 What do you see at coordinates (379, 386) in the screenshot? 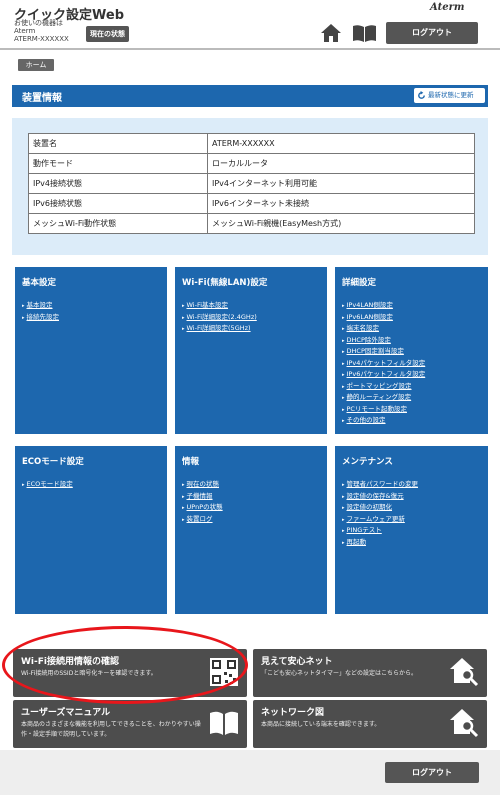
I see `tile-link: ポートマッピング設定` at bounding box center [379, 386].